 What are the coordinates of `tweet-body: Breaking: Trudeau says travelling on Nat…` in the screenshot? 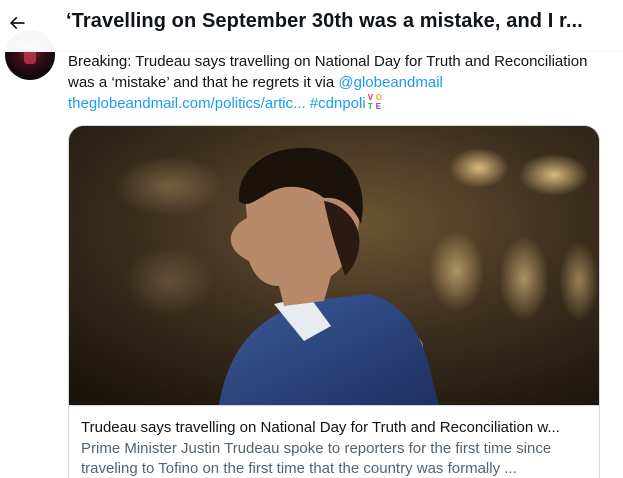 It's located at (328, 72).